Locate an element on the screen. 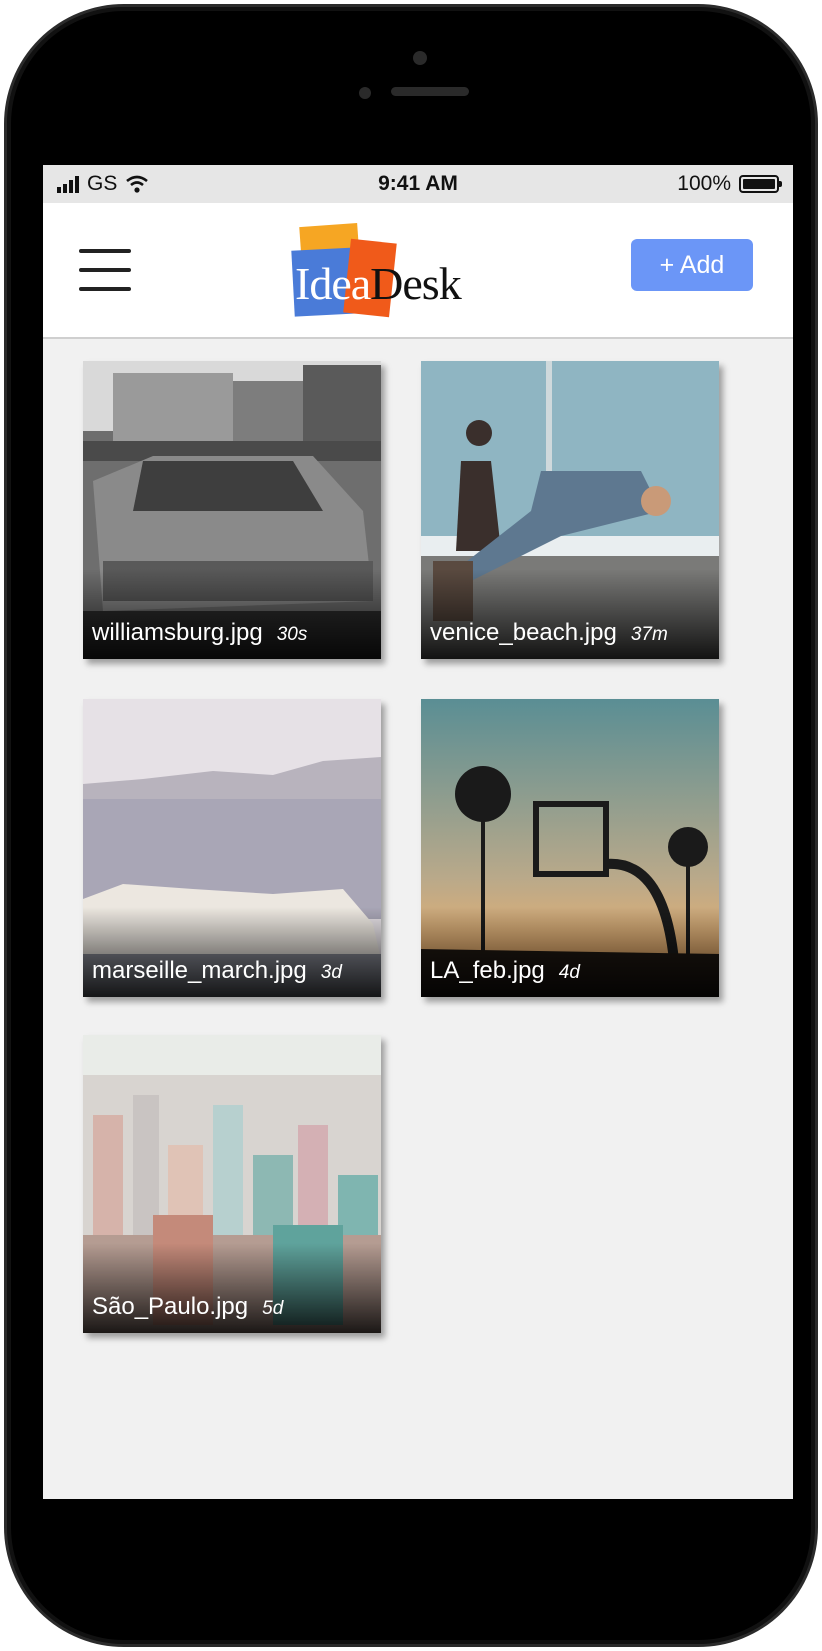 Image resolution: width=822 pixels, height=1651 pixels. file-name: São_Paulo.jpg is located at coordinates (170, 1306).